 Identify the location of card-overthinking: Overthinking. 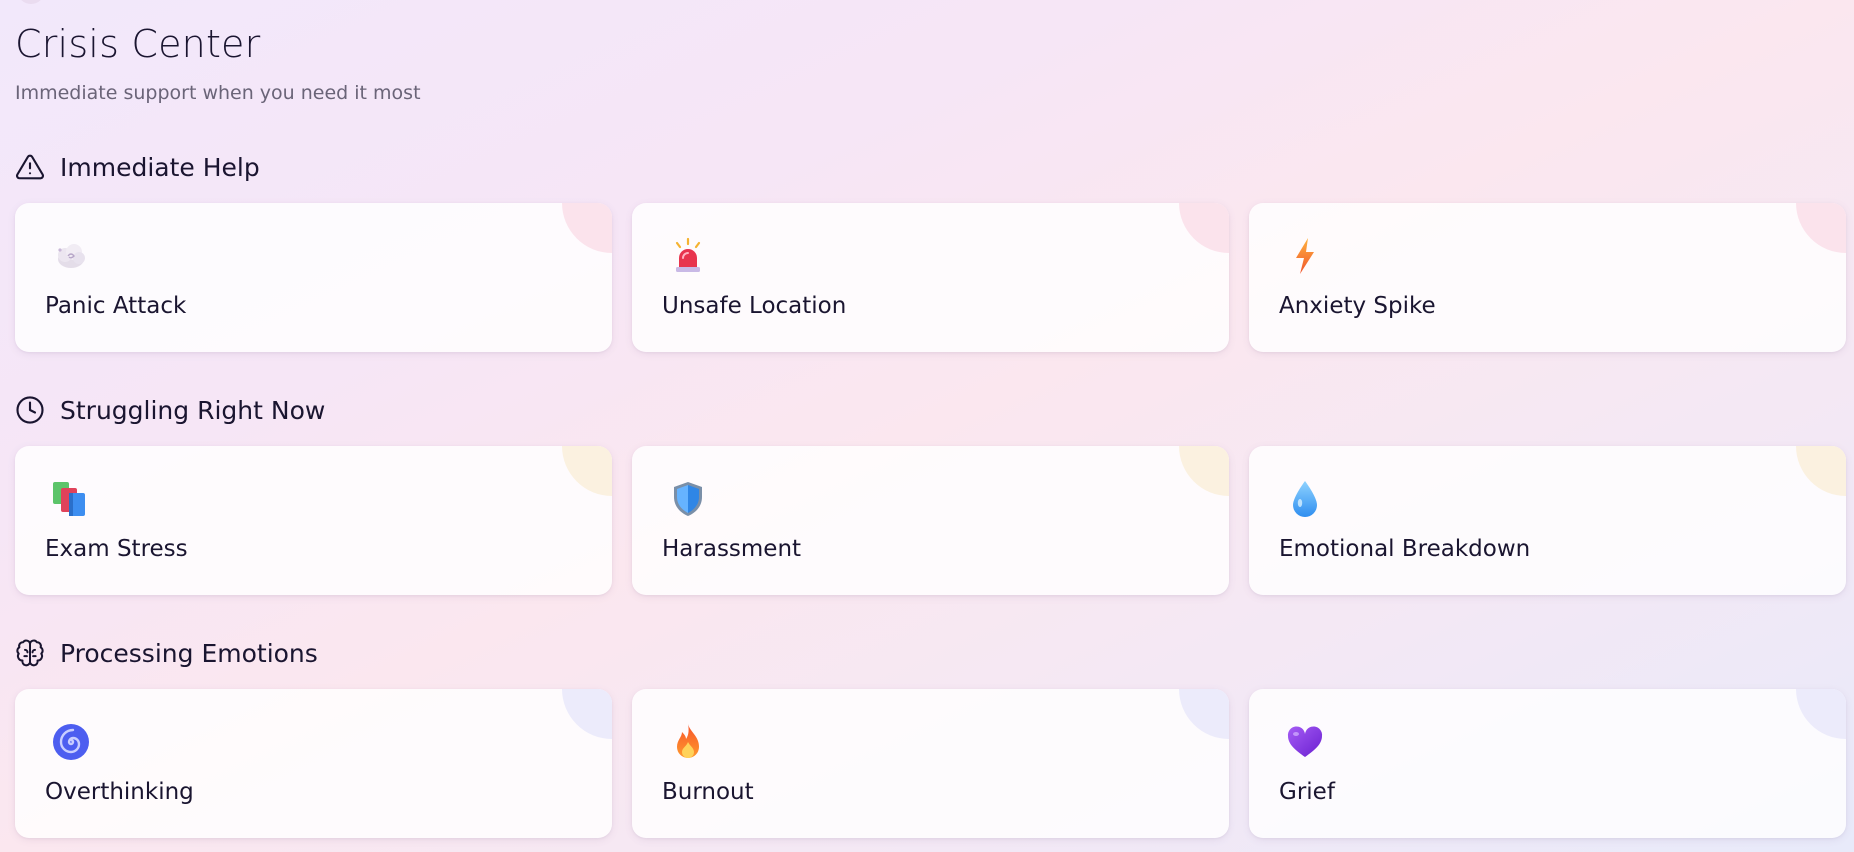
(313, 763).